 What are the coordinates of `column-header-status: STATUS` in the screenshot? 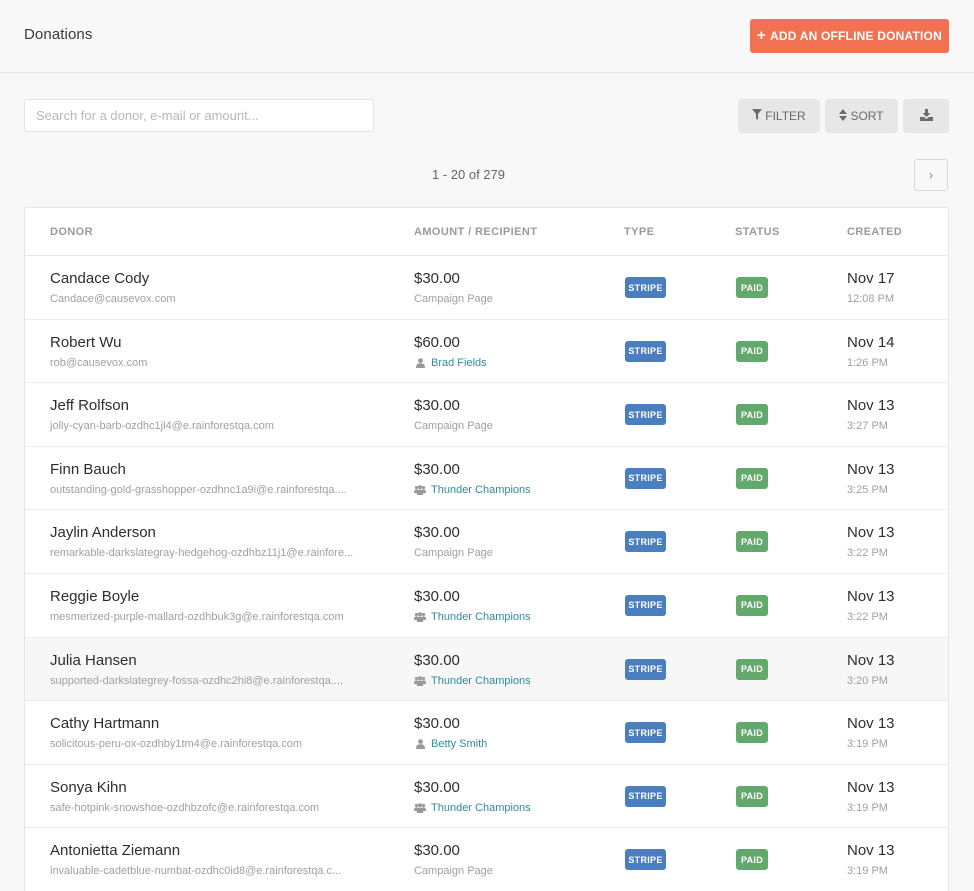 It's located at (757, 232).